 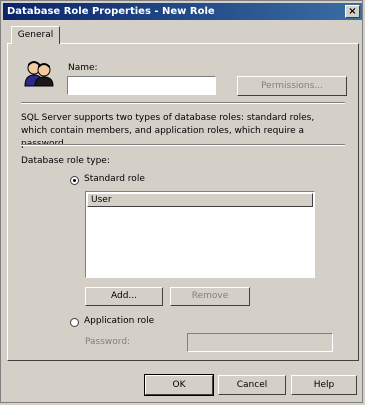 What do you see at coordinates (114, 179) in the screenshot?
I see `standard-role-label: Standard role` at bounding box center [114, 179].